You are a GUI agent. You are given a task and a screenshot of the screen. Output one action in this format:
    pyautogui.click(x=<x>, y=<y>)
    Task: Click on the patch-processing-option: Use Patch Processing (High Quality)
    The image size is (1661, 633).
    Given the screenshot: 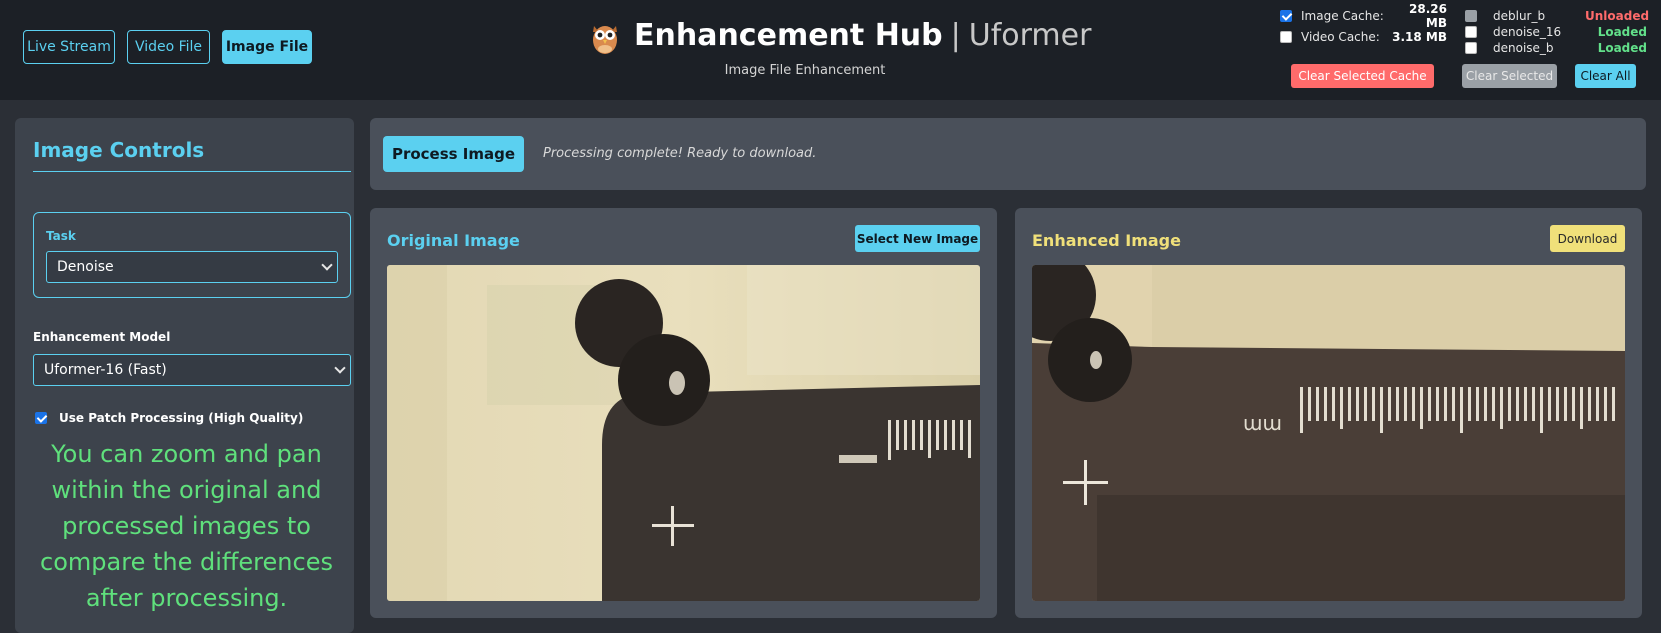 What is the action you would take?
    pyautogui.click(x=169, y=418)
    